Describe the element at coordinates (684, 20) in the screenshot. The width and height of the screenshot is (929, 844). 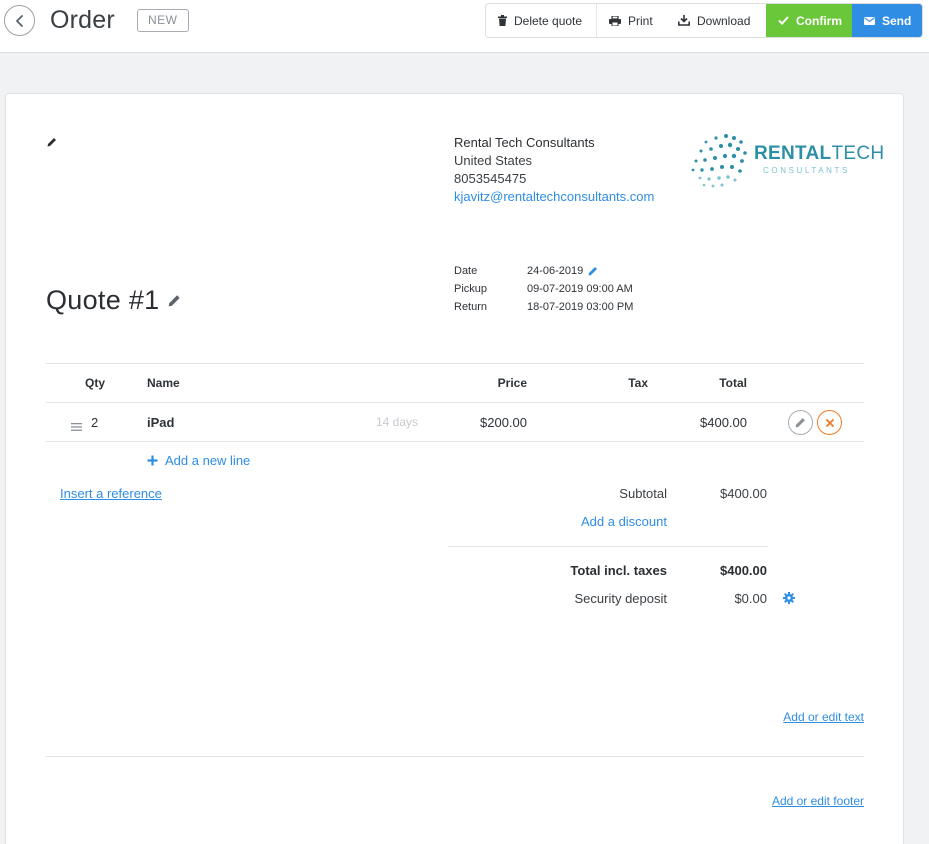
I see `download-icon` at that location.